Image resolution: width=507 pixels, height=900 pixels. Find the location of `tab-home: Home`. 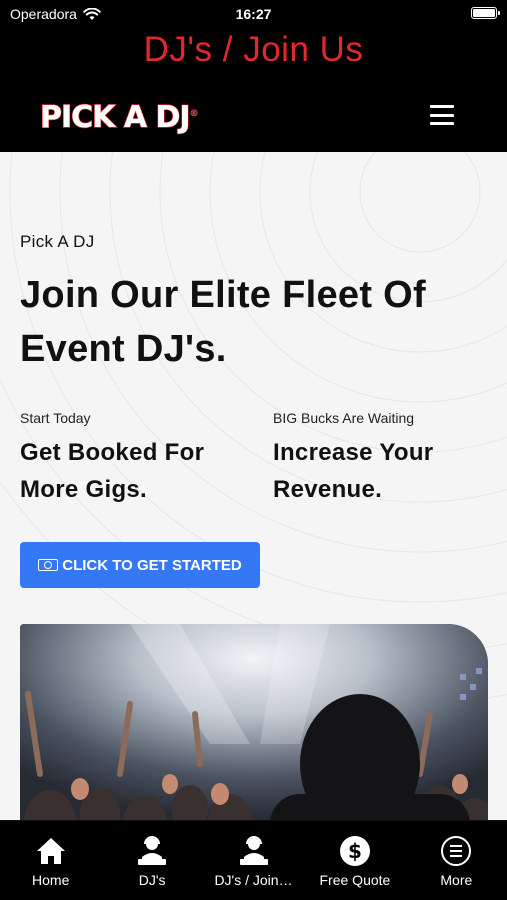

tab-home: Home is located at coordinates (50, 860).